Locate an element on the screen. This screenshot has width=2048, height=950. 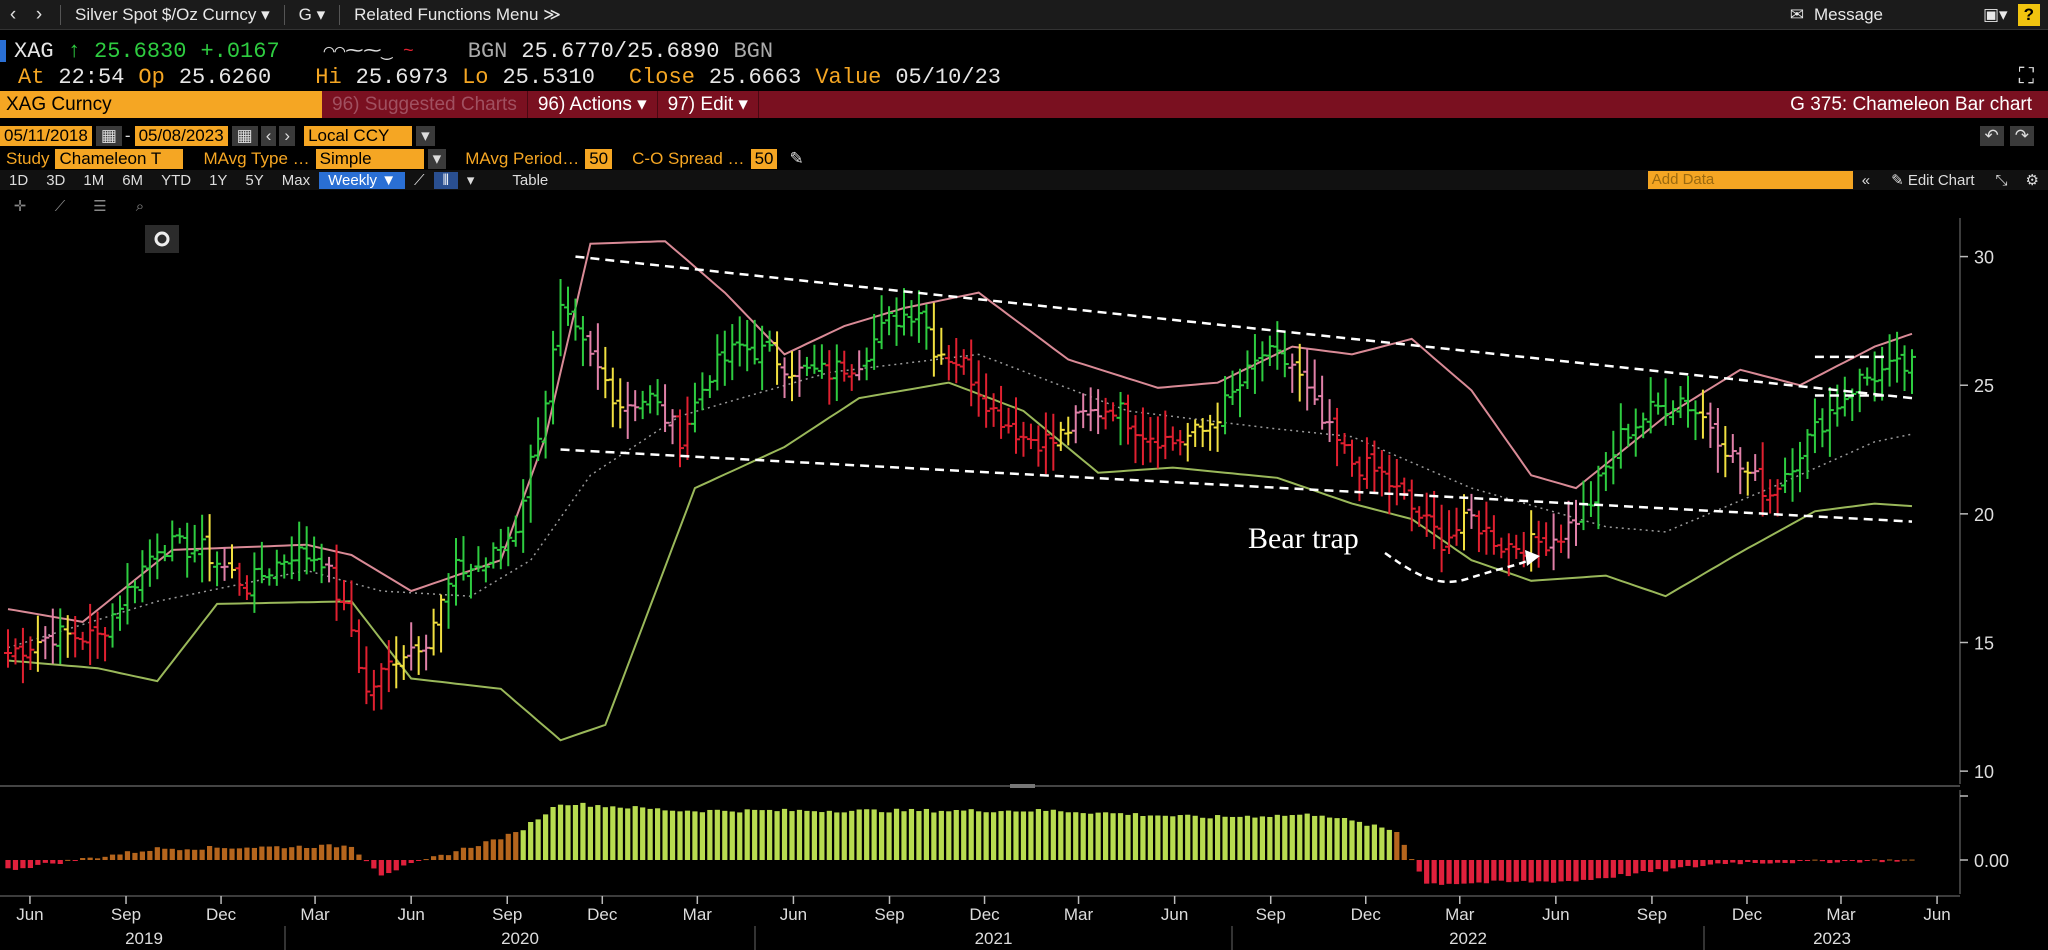
g-menu: G ▾ is located at coordinates (312, 15).